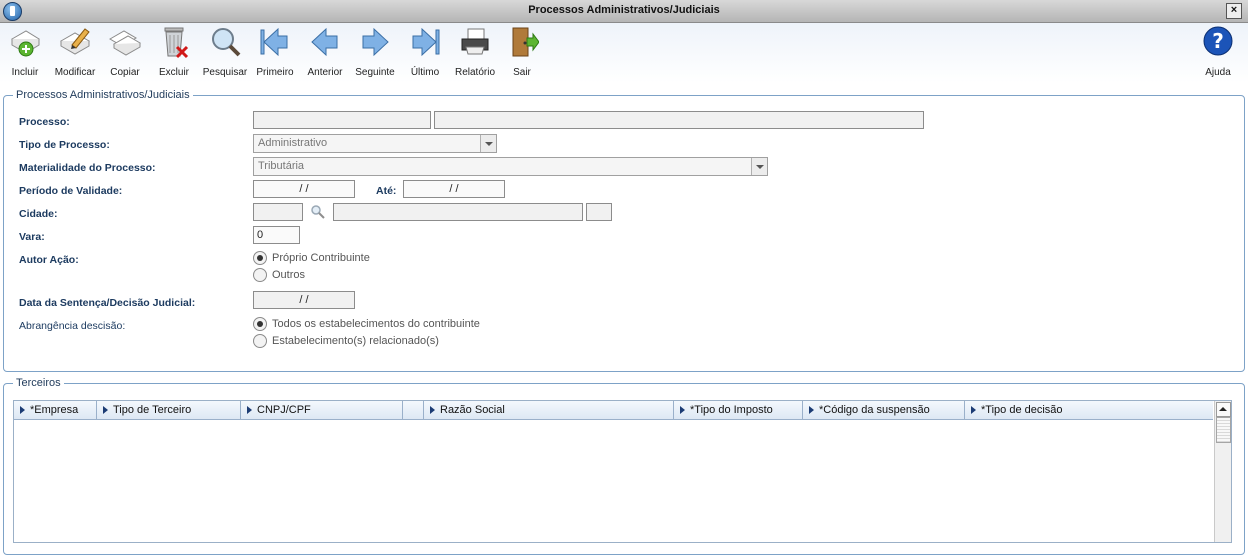 The width and height of the screenshot is (1248, 555). I want to click on help-button: ? Ajuda, so click(1218, 51).